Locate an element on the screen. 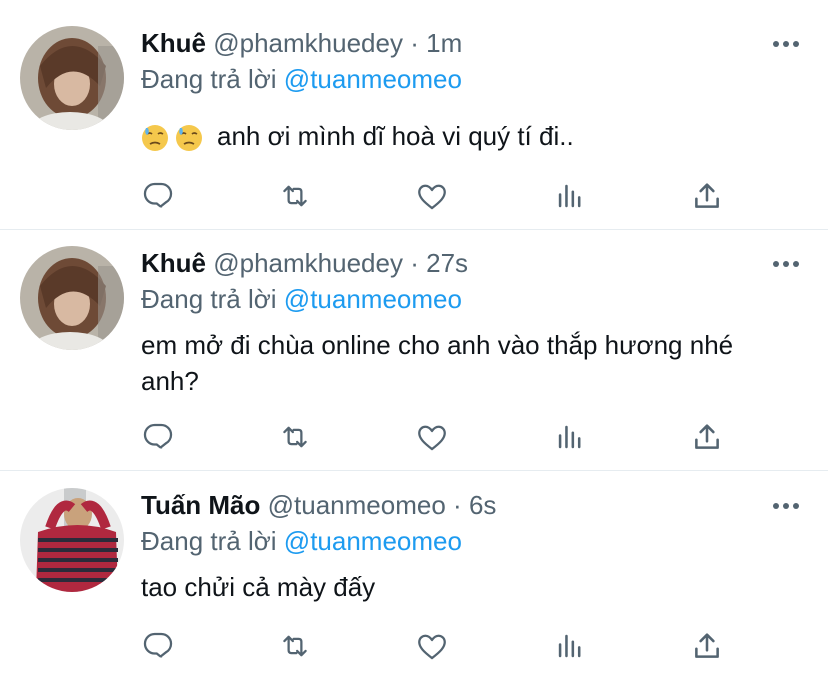  timestamp: 1m is located at coordinates (444, 43).